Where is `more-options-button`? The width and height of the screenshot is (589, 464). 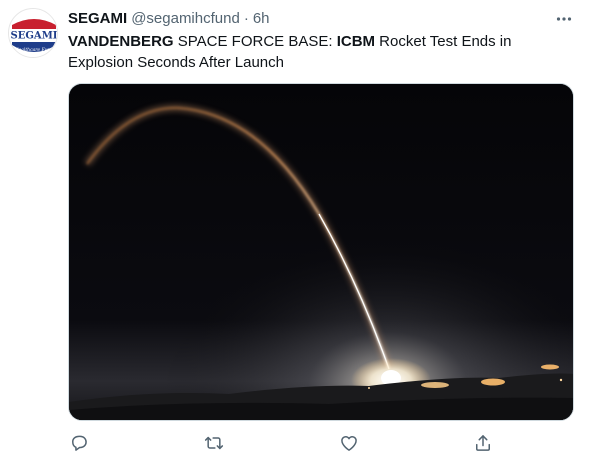 more-options-button is located at coordinates (564, 19).